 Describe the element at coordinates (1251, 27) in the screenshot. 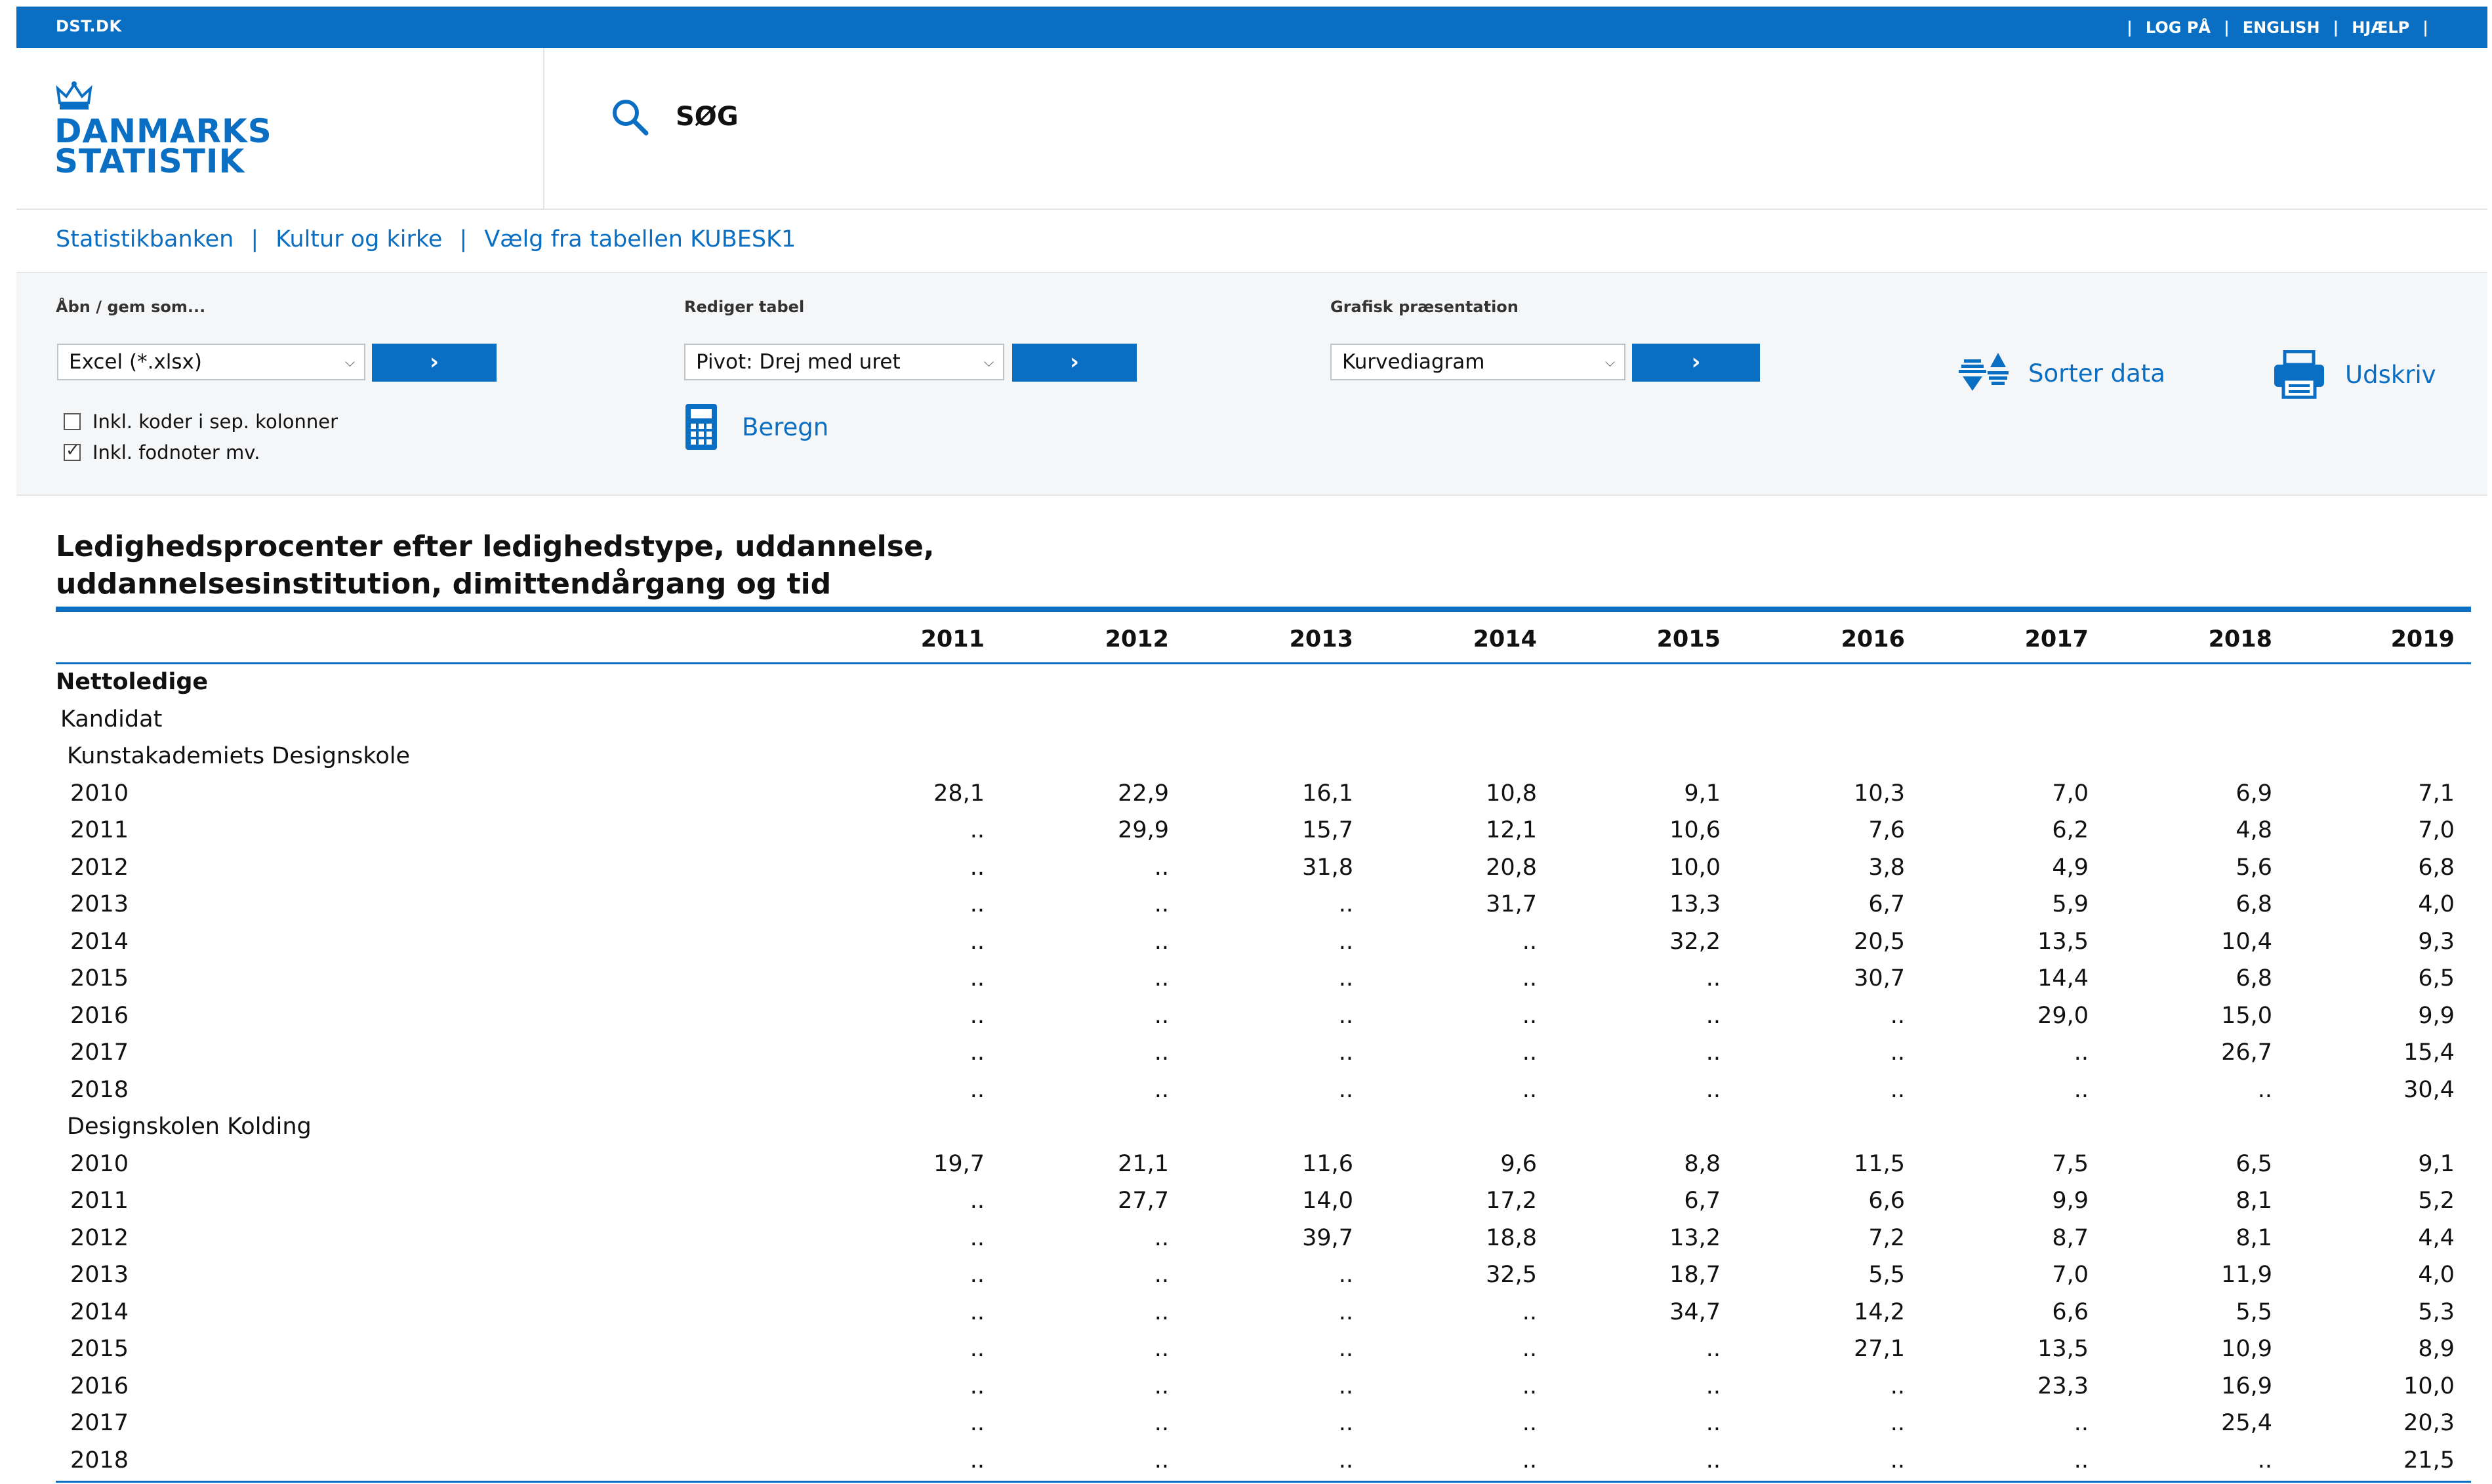

I see `top-bar: DST.DK | LOG PÅ | ENGLISH | HJÆLP |` at that location.